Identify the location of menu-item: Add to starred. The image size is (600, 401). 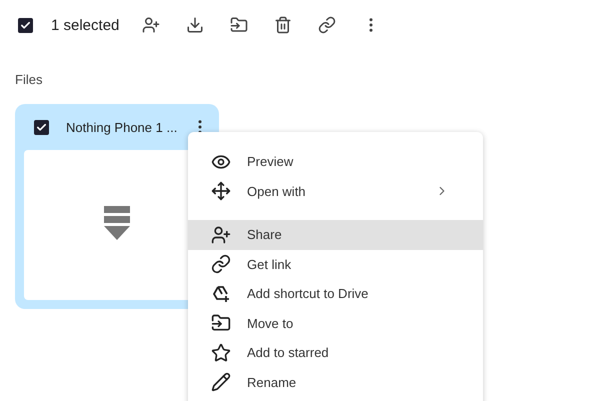
(335, 353).